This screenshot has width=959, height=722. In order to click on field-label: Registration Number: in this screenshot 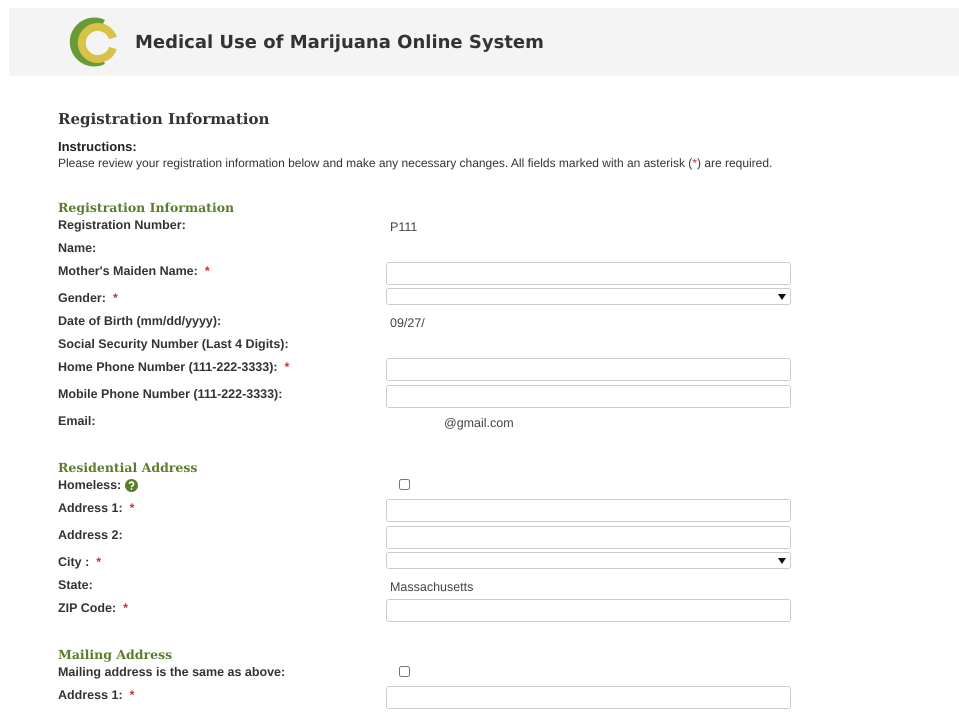, I will do `click(122, 225)`.